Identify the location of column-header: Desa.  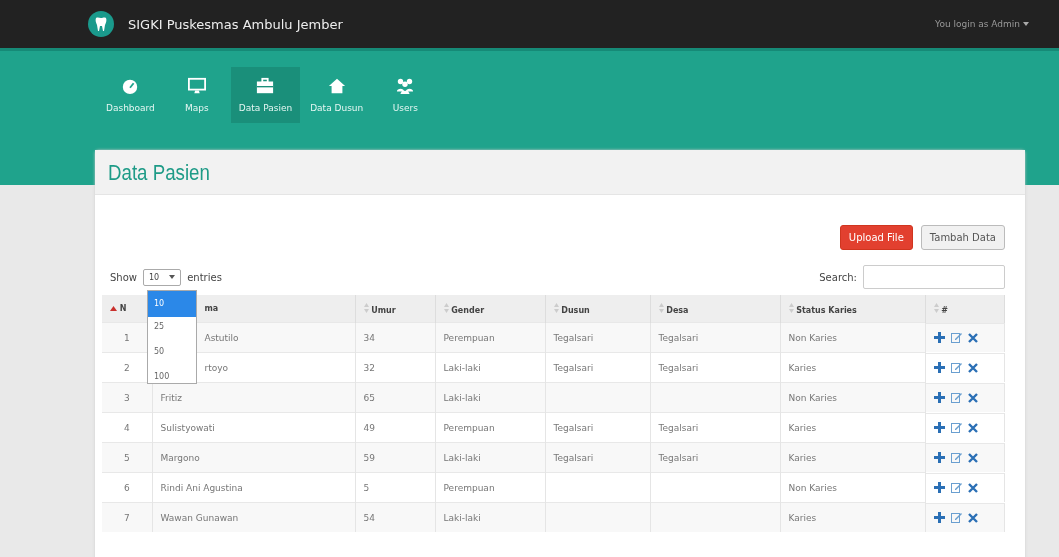
(715, 309).